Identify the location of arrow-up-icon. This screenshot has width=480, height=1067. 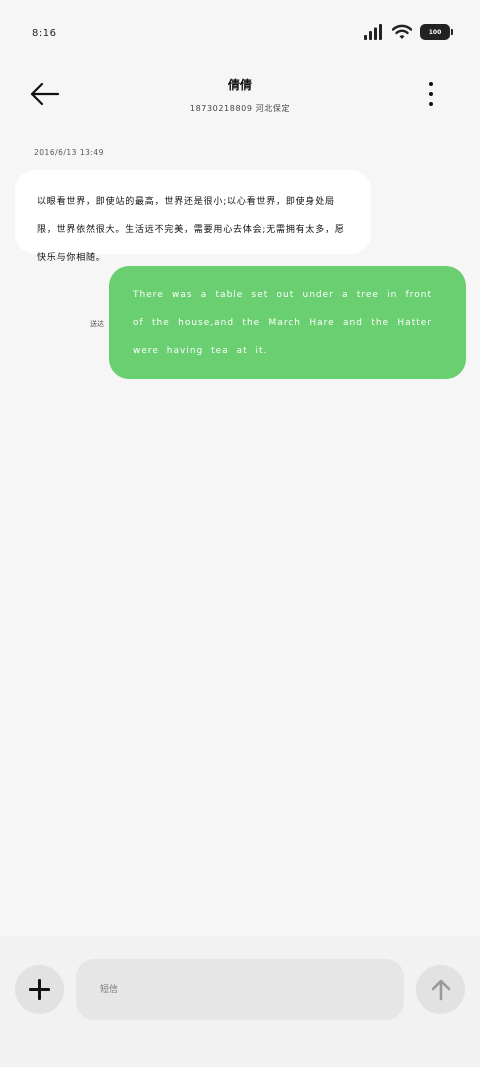
(440, 989).